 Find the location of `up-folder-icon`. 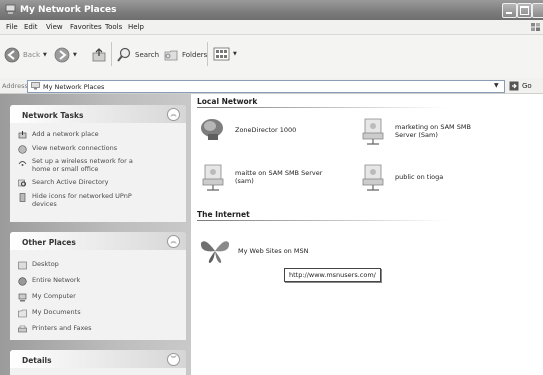

up-folder-icon is located at coordinates (99, 55).